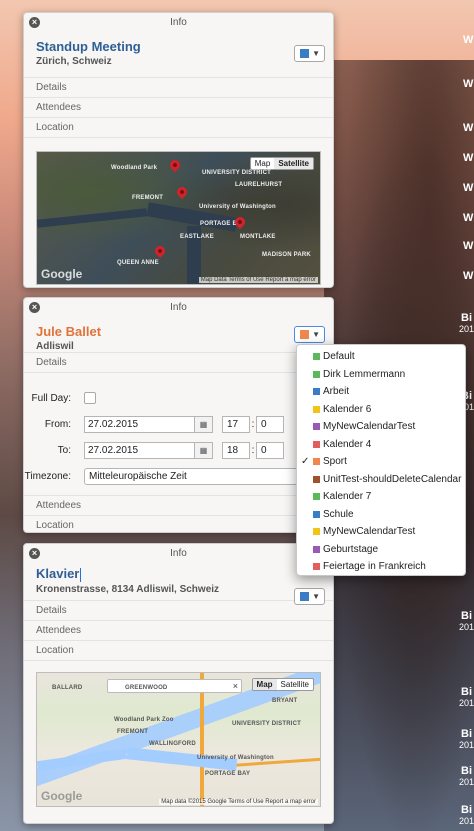  I want to click on map-label: PORTAGE BAY, so click(228, 774).